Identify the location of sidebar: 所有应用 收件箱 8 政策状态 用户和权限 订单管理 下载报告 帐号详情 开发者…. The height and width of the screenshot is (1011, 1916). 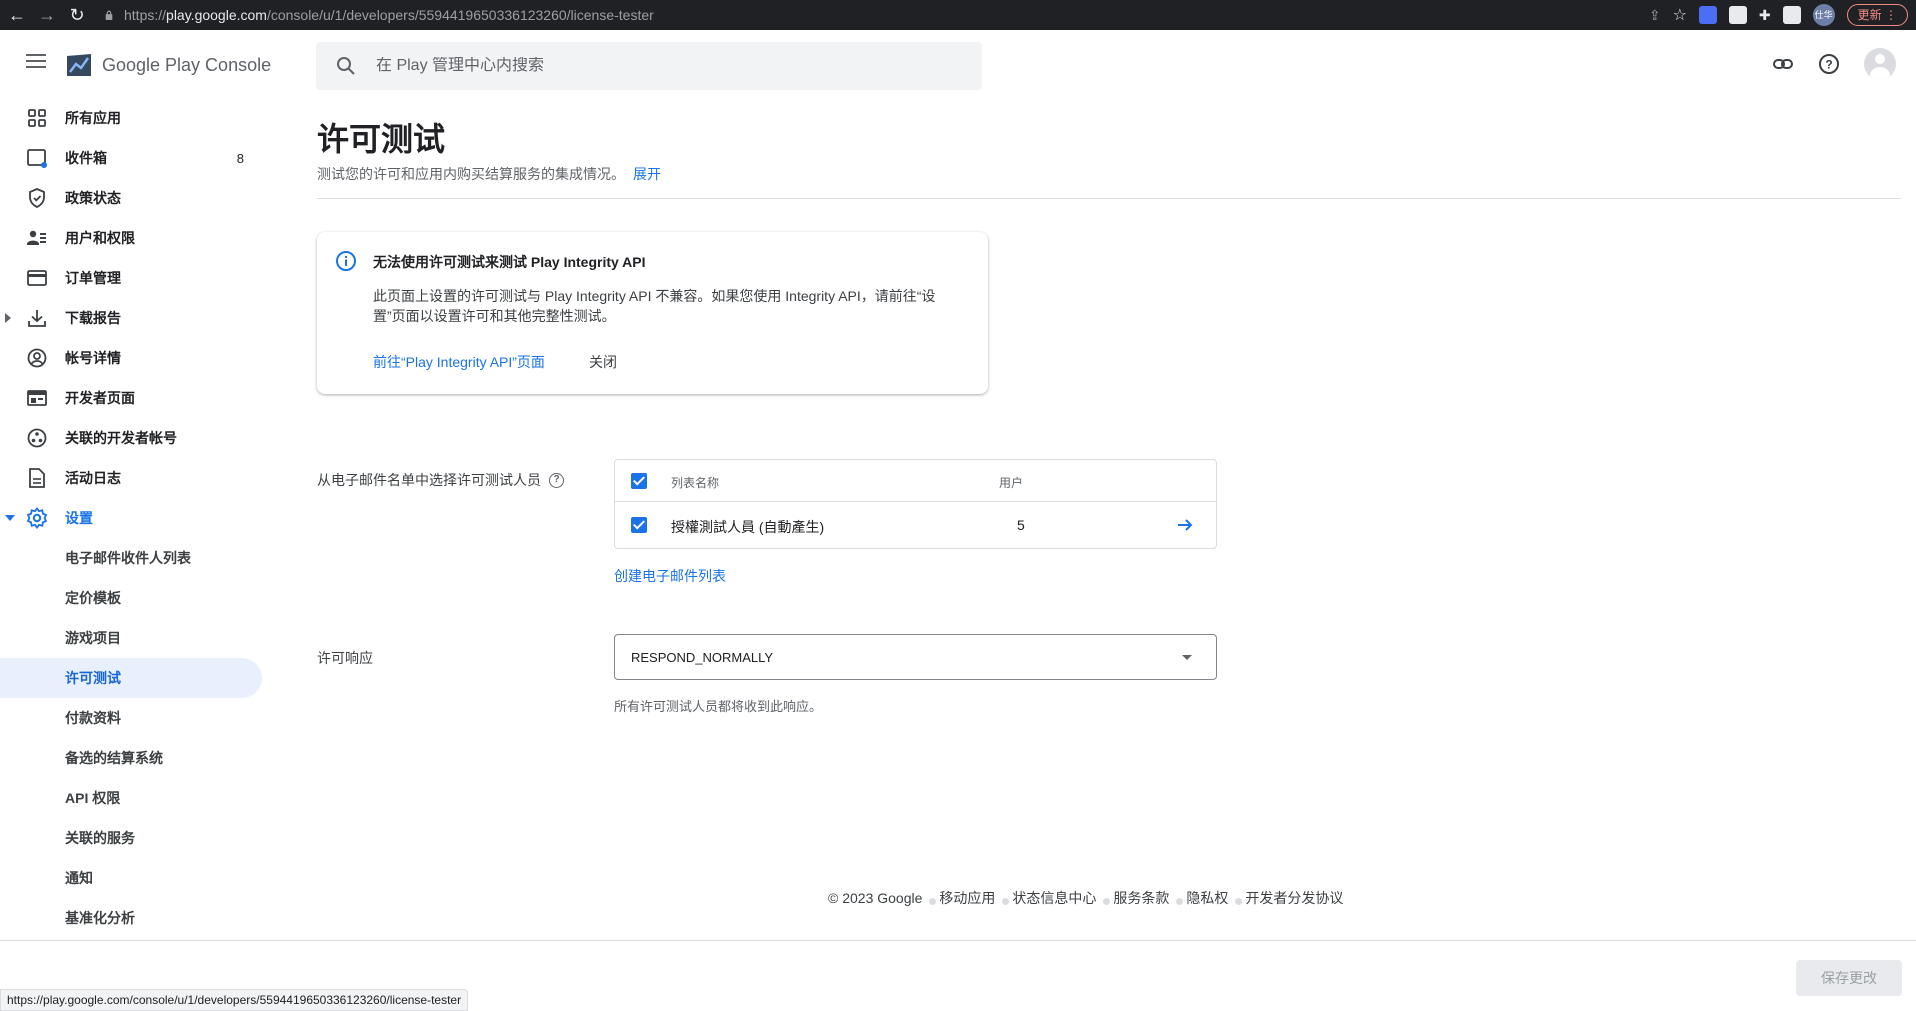
(131, 519).